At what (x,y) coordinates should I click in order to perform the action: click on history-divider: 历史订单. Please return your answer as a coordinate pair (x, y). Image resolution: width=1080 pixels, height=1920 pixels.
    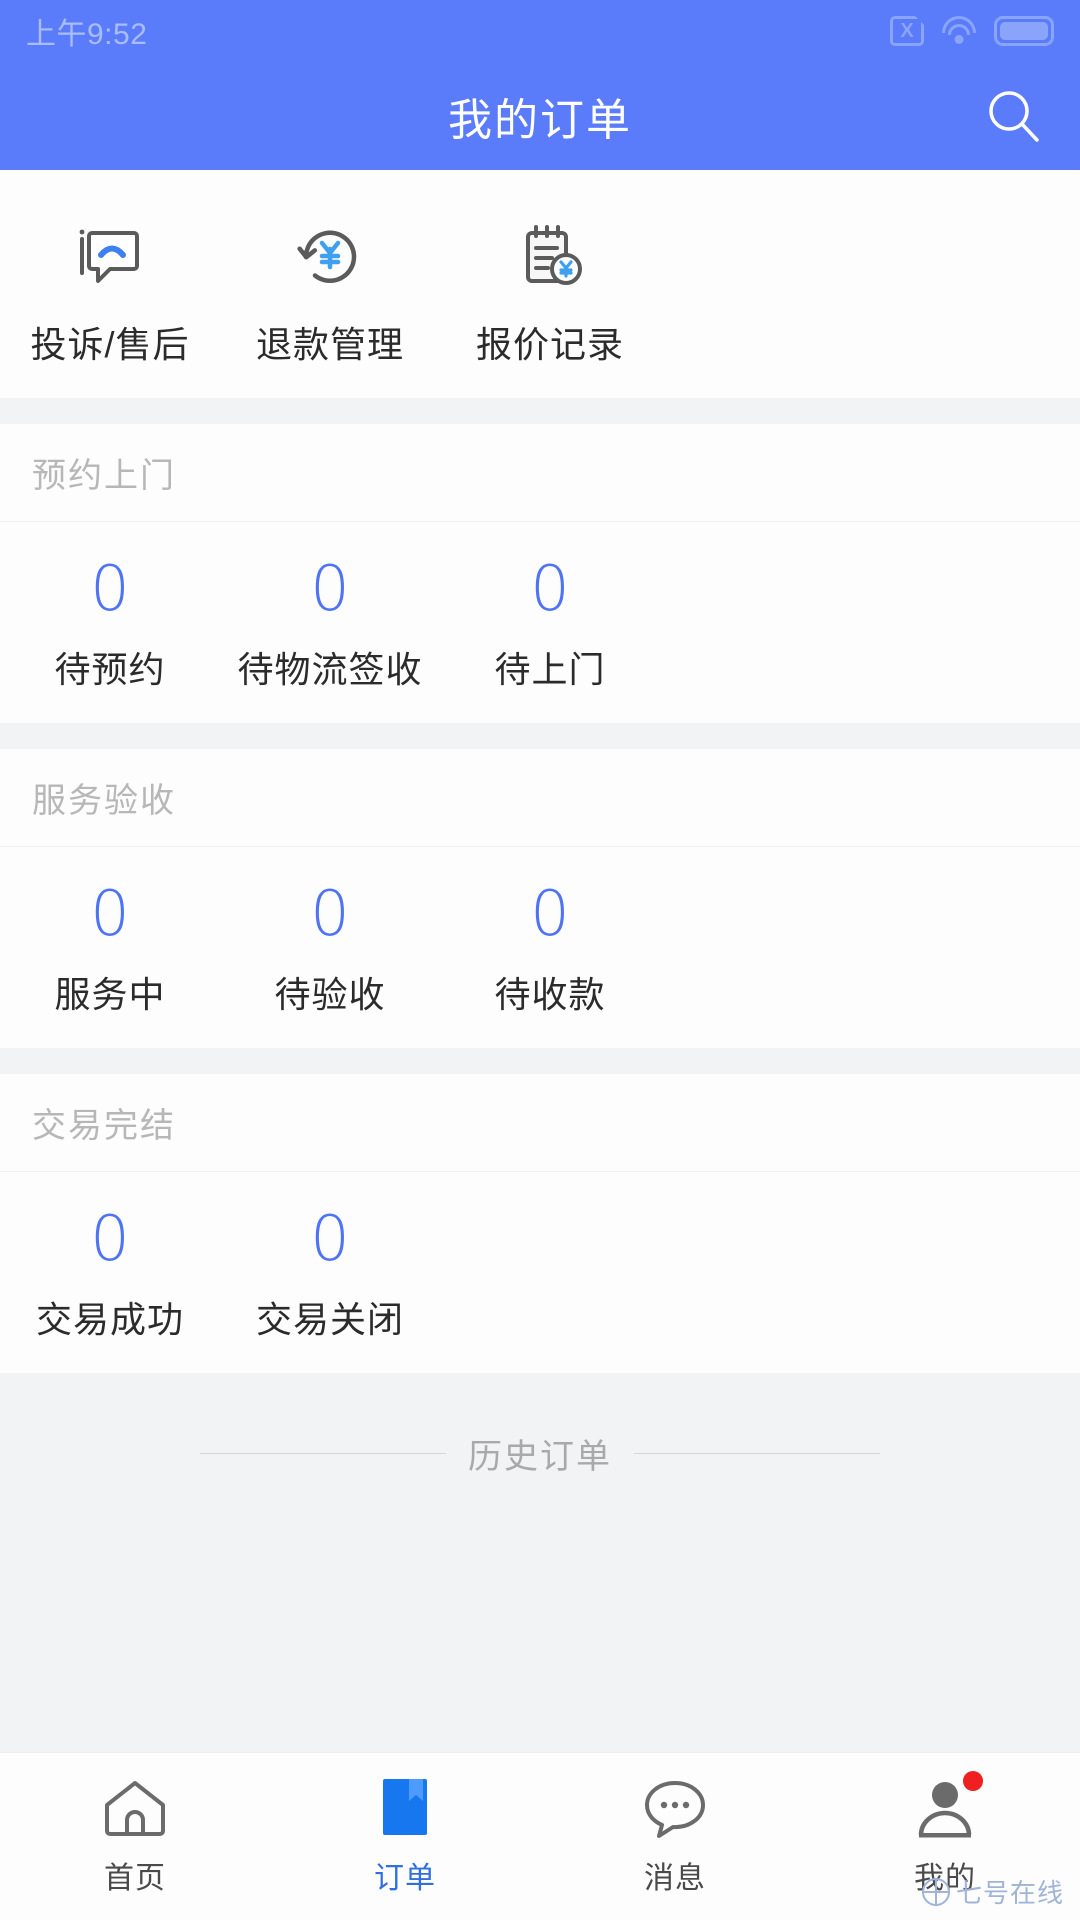
    Looking at the image, I should click on (540, 1453).